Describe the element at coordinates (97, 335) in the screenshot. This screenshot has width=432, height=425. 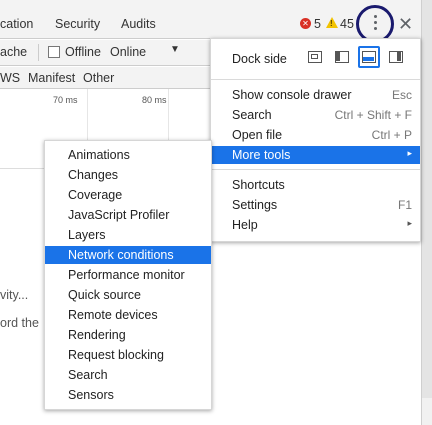
I see `submenu-item-label: Rendering` at that location.